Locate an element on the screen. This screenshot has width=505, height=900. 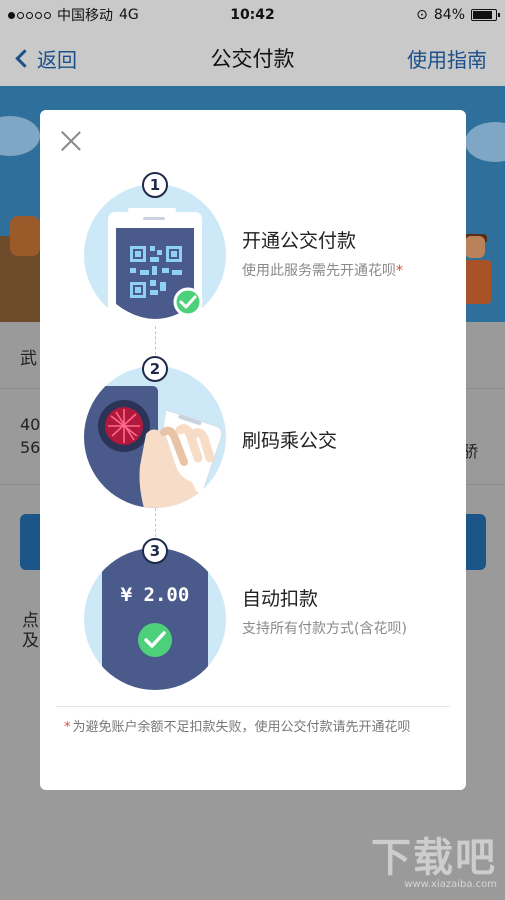
bg-line2: 56 is located at coordinates (30, 447).